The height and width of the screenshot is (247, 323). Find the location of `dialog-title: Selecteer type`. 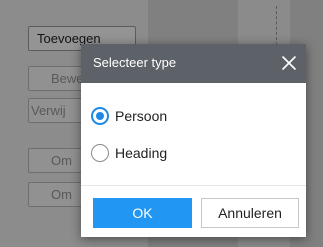

dialog-title: Selecteer type is located at coordinates (135, 62).